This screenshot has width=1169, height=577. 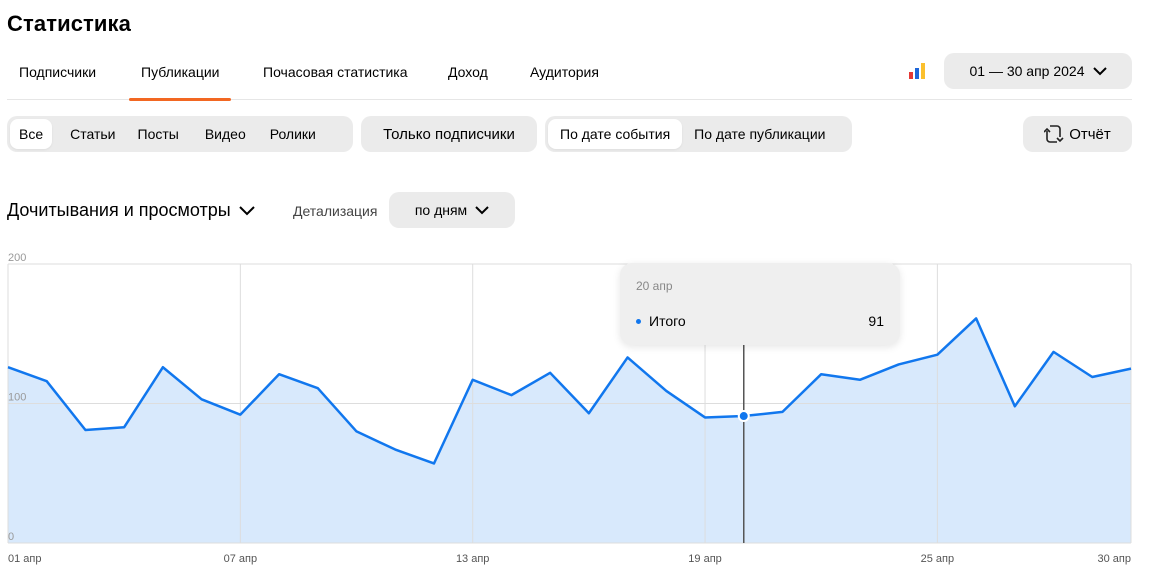 I want to click on tooltip-date: 20 апр, so click(x=654, y=286).